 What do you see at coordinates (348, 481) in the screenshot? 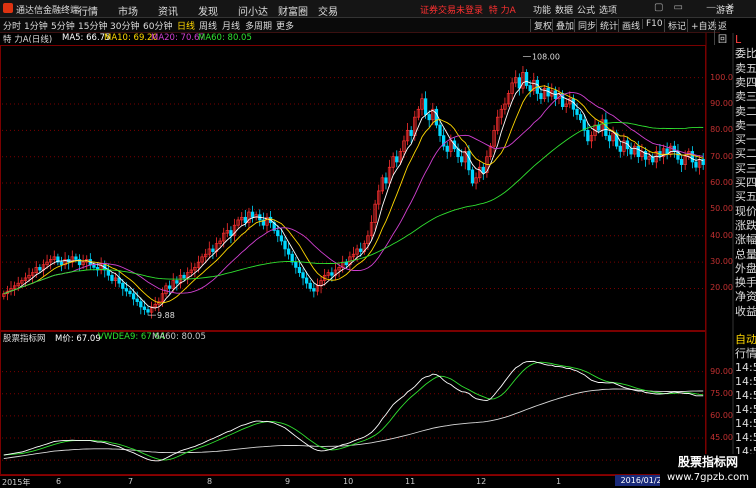
I see `month-label: 10` at bounding box center [348, 481].